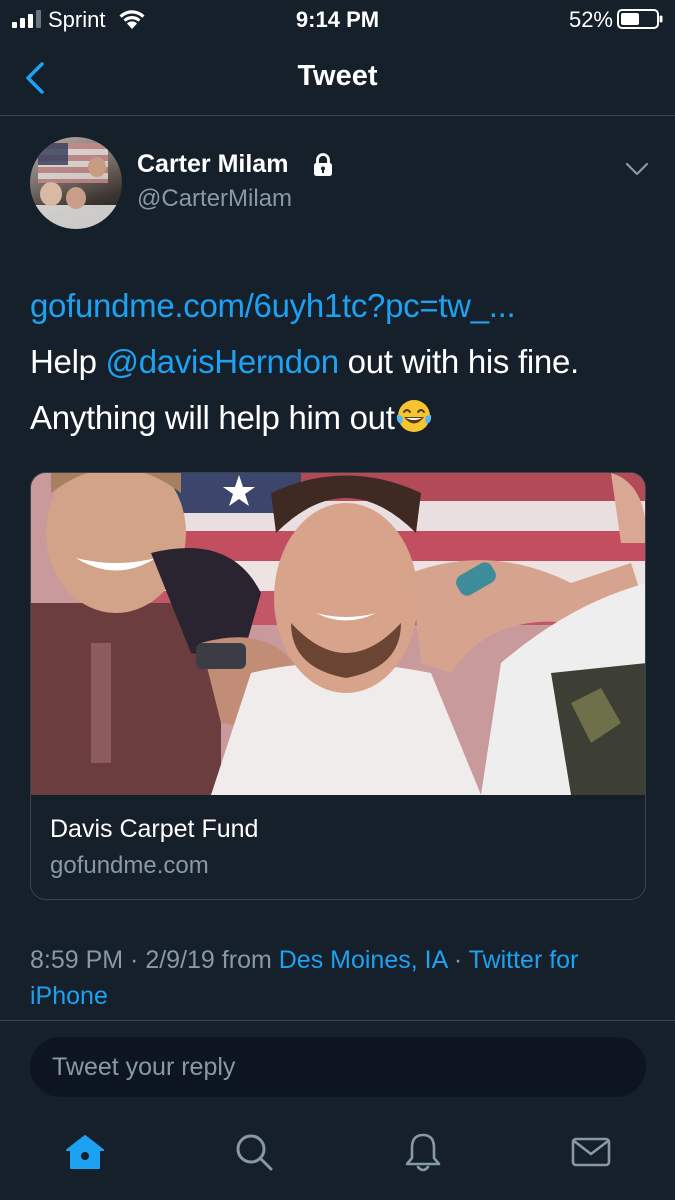 Image resolution: width=675 pixels, height=1200 pixels. What do you see at coordinates (363, 960) in the screenshot?
I see `location-link: Des Moines, IA` at bounding box center [363, 960].